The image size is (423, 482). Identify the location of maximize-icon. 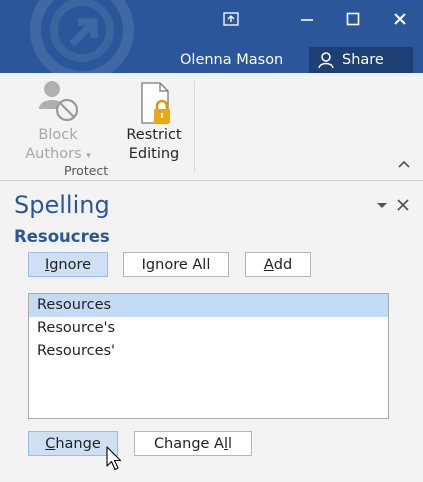
(353, 19).